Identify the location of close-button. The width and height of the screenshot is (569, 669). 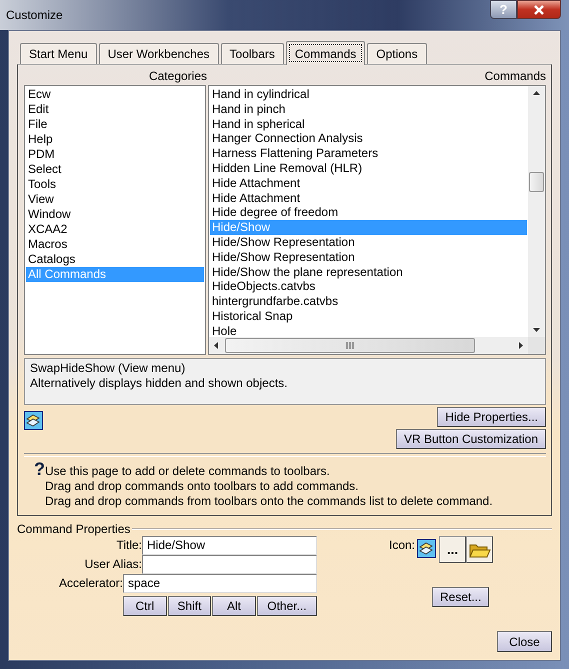
(539, 9).